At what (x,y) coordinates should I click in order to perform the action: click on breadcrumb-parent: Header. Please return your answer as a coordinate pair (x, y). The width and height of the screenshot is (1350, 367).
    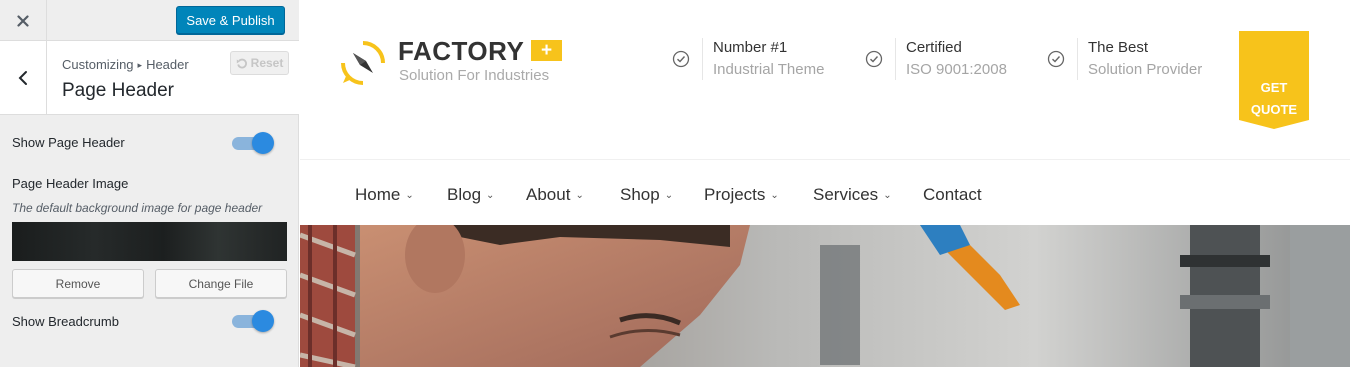
    Looking at the image, I should click on (167, 64).